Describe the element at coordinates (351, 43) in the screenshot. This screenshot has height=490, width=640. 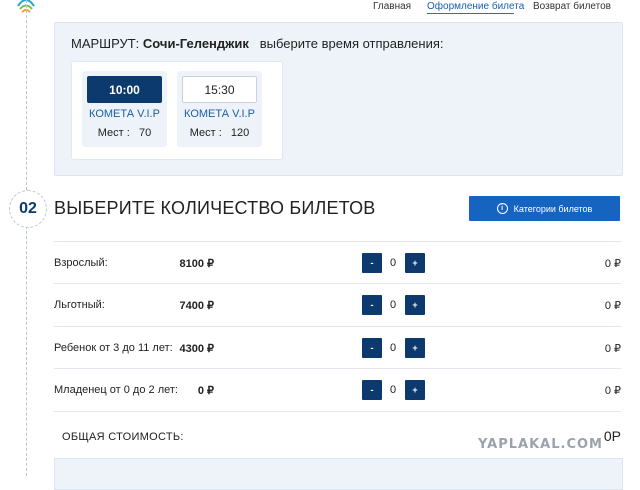
I see `route-instruction: выберите время отправления:` at that location.